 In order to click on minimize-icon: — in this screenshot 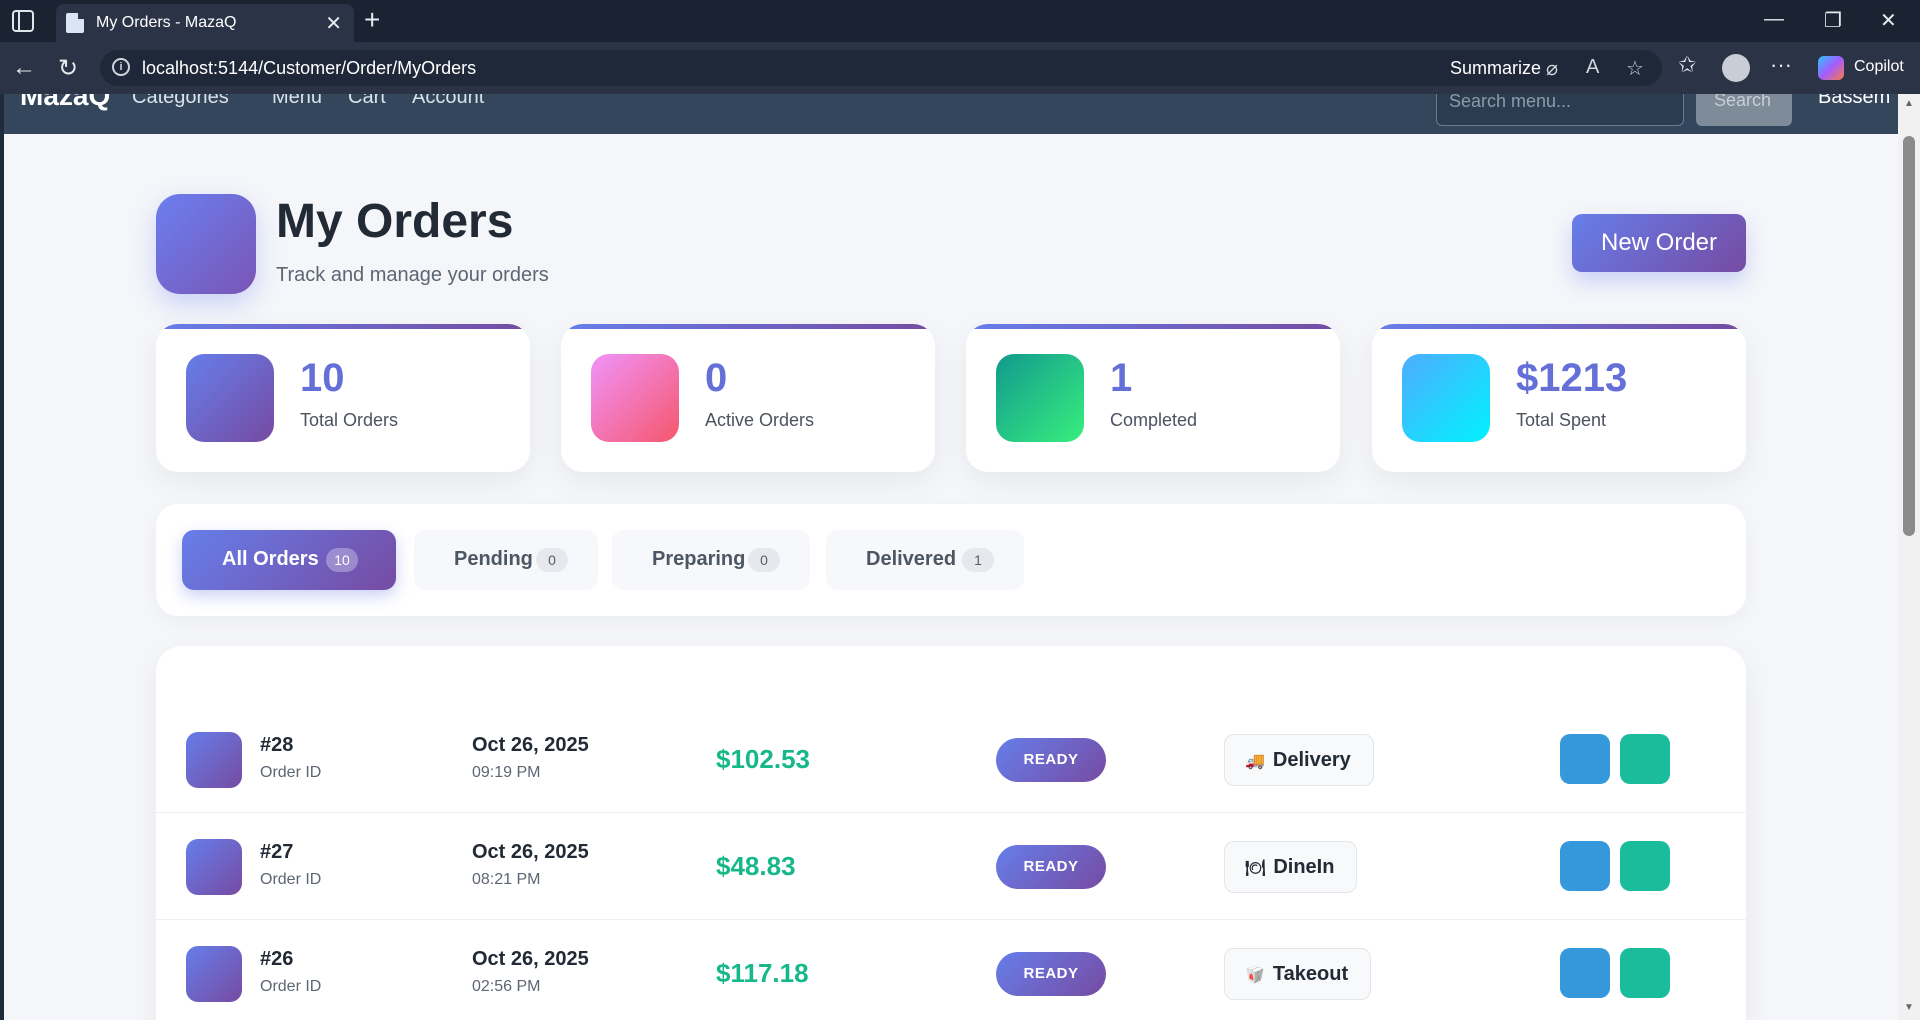, I will do `click(1774, 19)`.